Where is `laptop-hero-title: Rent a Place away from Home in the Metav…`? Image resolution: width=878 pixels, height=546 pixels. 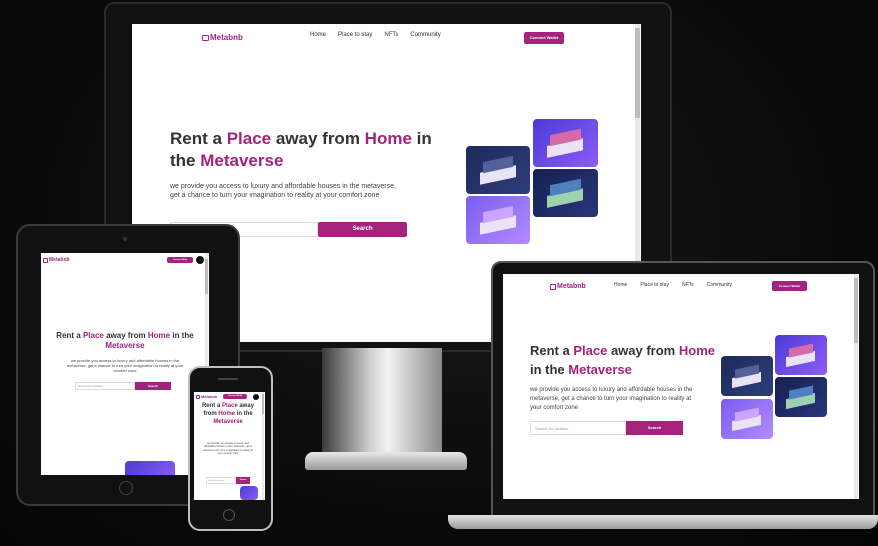 laptop-hero-title: Rent a Place away from Home in the Metav… is located at coordinates (622, 360).